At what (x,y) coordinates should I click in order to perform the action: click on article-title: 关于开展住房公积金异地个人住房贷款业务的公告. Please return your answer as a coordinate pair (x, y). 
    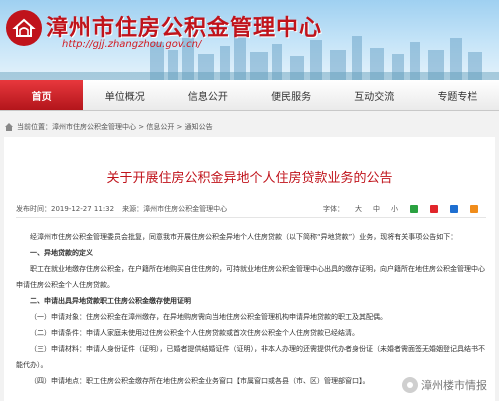
    Looking at the image, I should click on (249, 178).